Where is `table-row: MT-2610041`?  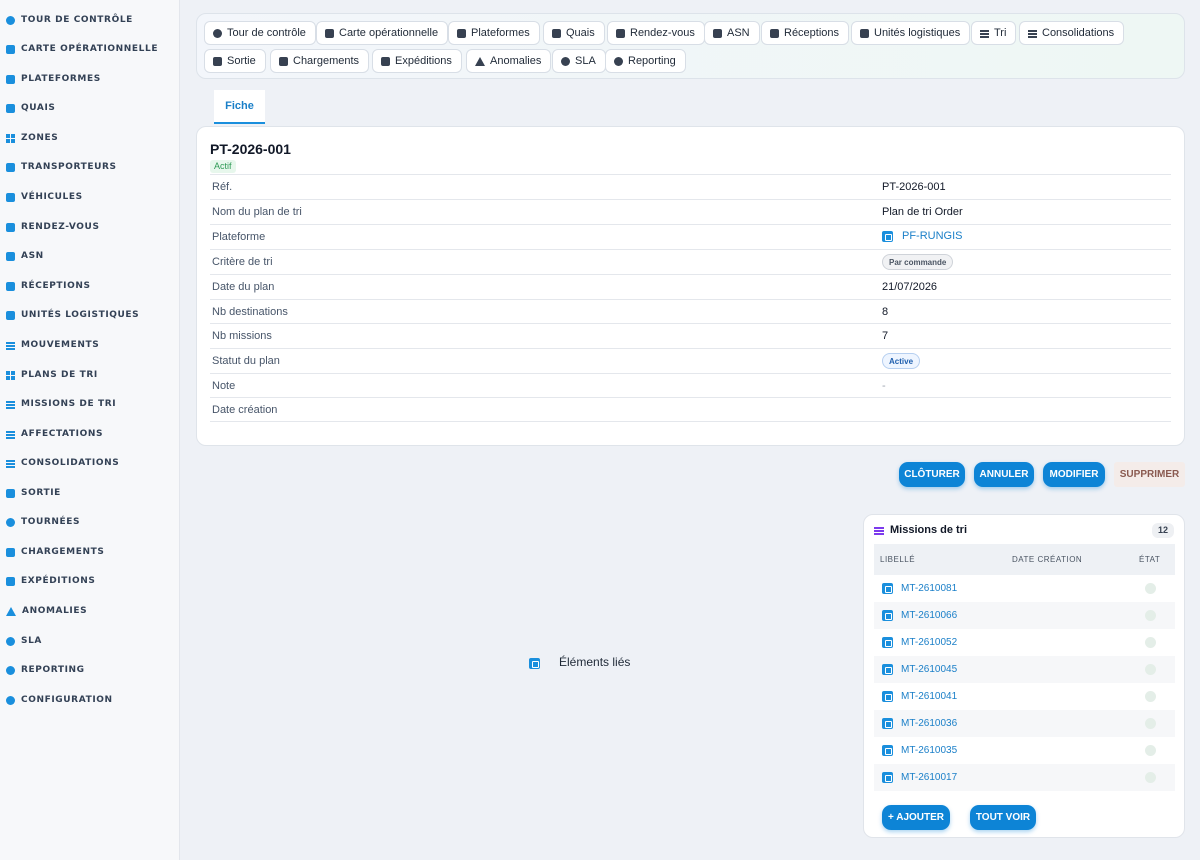 table-row: MT-2610041 is located at coordinates (1024, 696).